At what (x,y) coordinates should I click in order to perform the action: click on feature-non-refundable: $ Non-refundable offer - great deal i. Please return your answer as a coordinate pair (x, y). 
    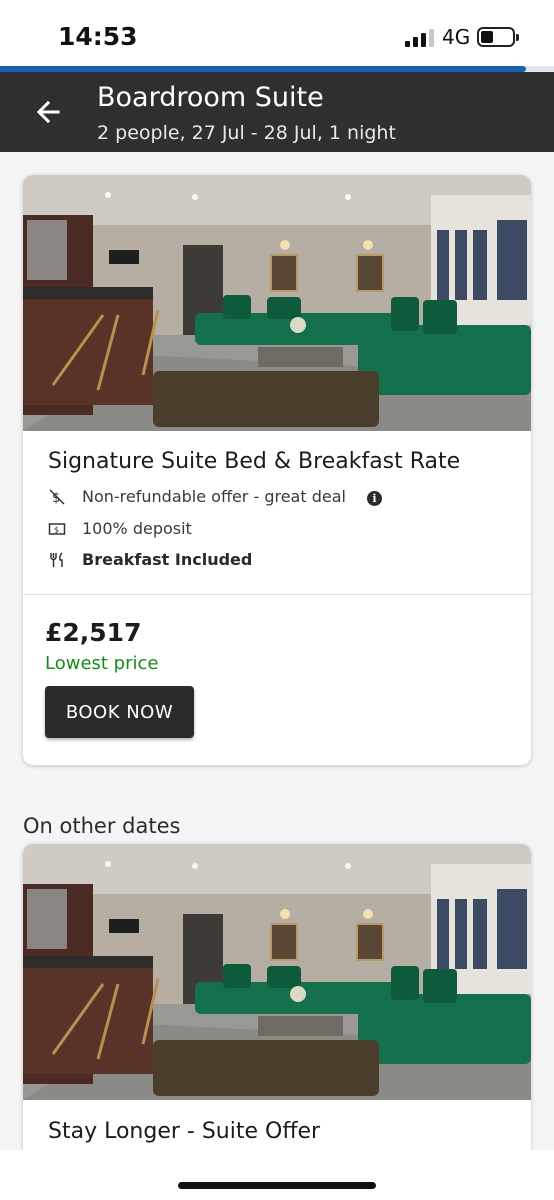
    Looking at the image, I should click on (278, 498).